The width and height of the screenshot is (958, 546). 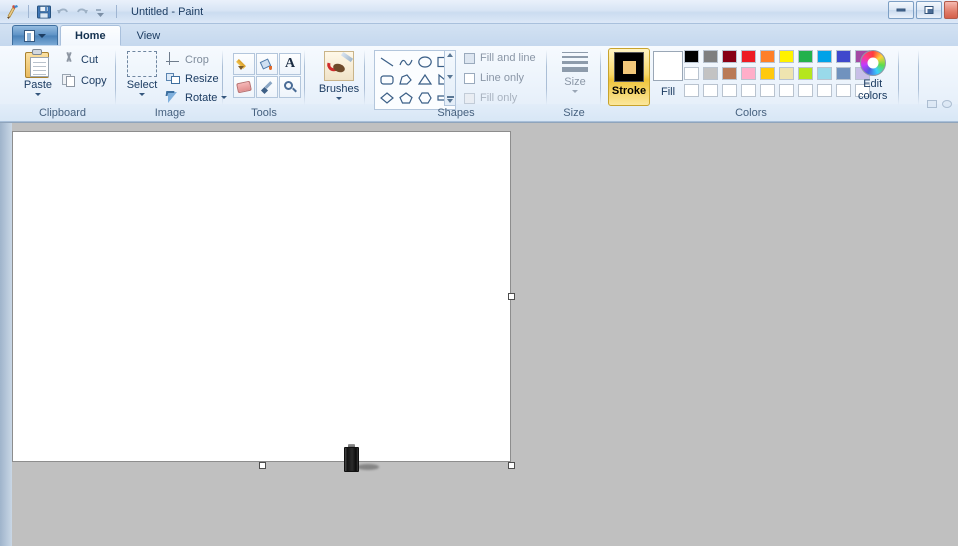 What do you see at coordinates (82, 12) in the screenshot?
I see `redo-icon` at bounding box center [82, 12].